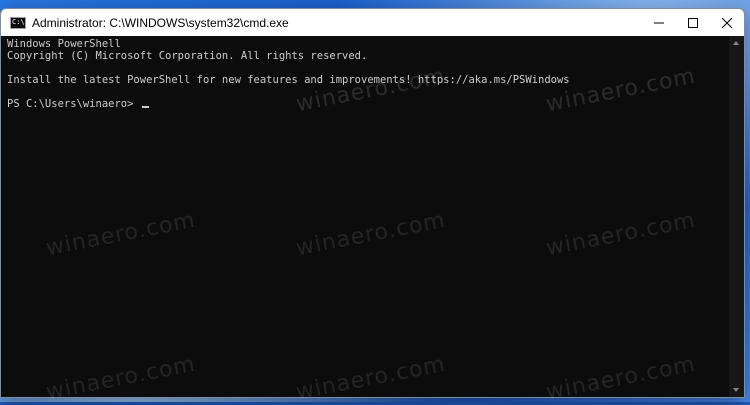 This screenshot has width=750, height=405. I want to click on scroll-up-icon, so click(736, 43).